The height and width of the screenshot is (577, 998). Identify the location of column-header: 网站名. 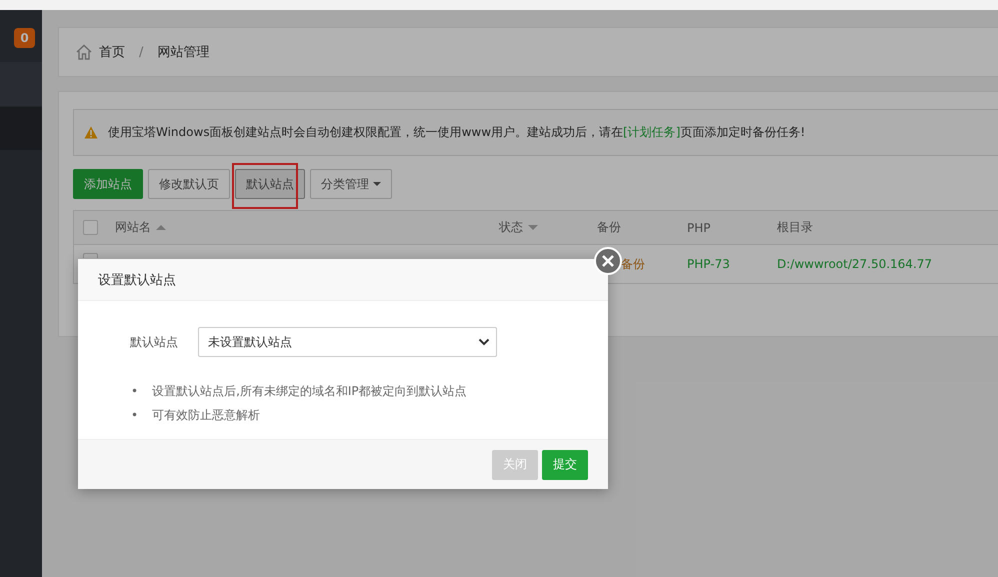
(133, 227).